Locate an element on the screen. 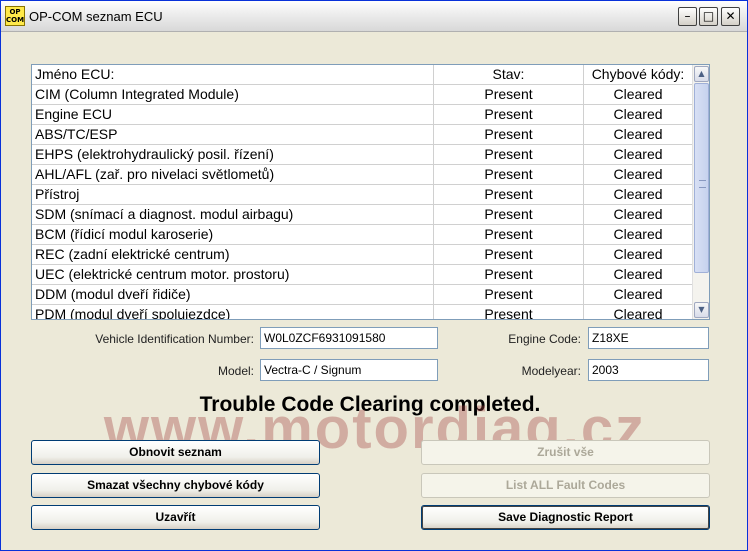 The image size is (748, 551). minimize-button: – is located at coordinates (687, 16).